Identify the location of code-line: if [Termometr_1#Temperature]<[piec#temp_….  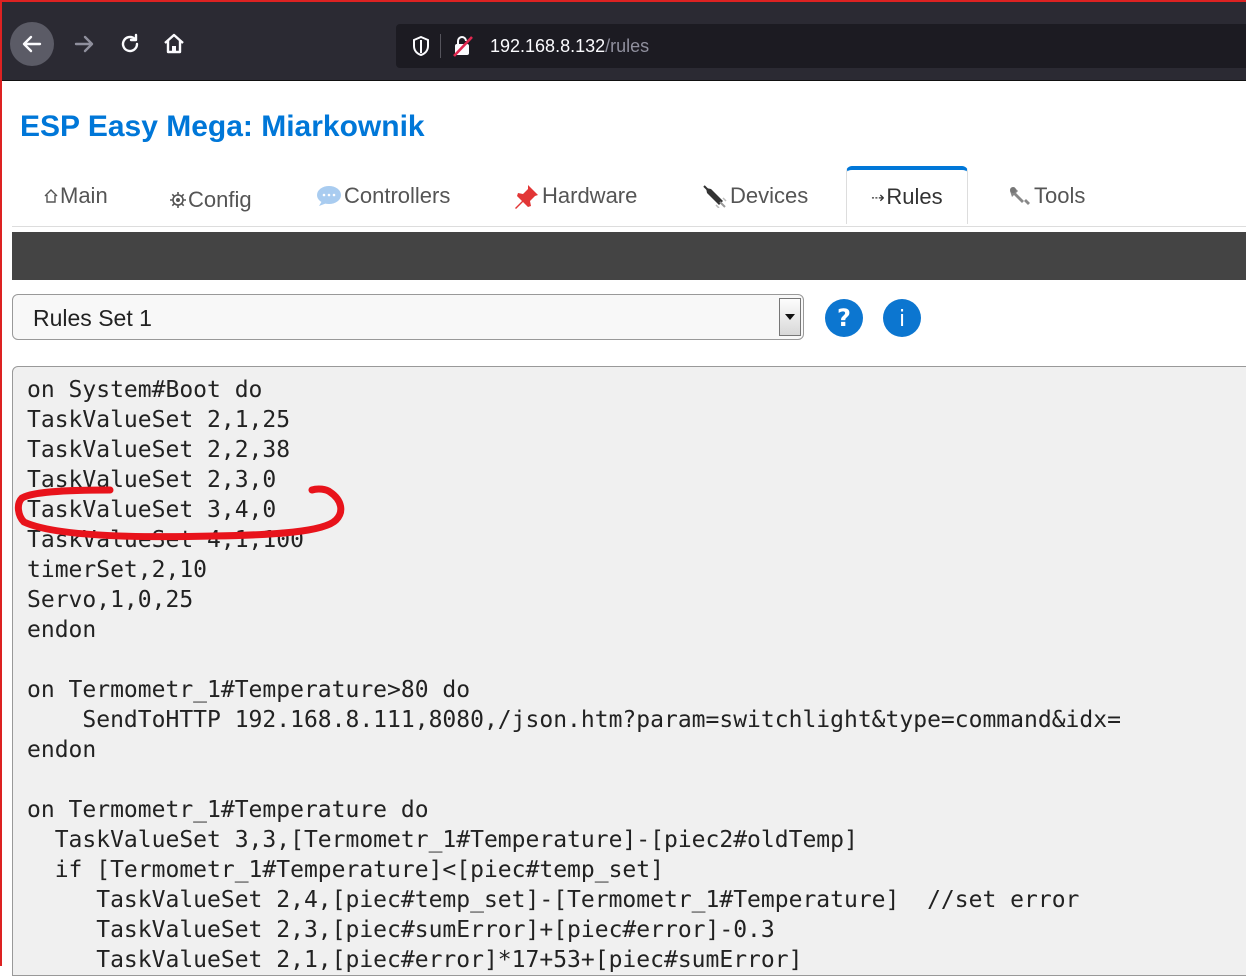
(345, 870).